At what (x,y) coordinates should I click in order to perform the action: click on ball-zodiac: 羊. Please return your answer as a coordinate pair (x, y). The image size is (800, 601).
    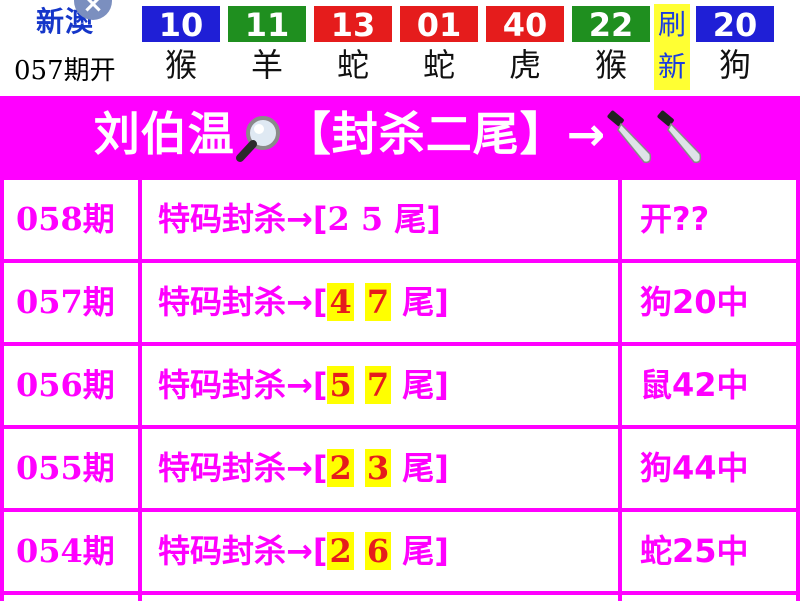
    Looking at the image, I should click on (266, 65).